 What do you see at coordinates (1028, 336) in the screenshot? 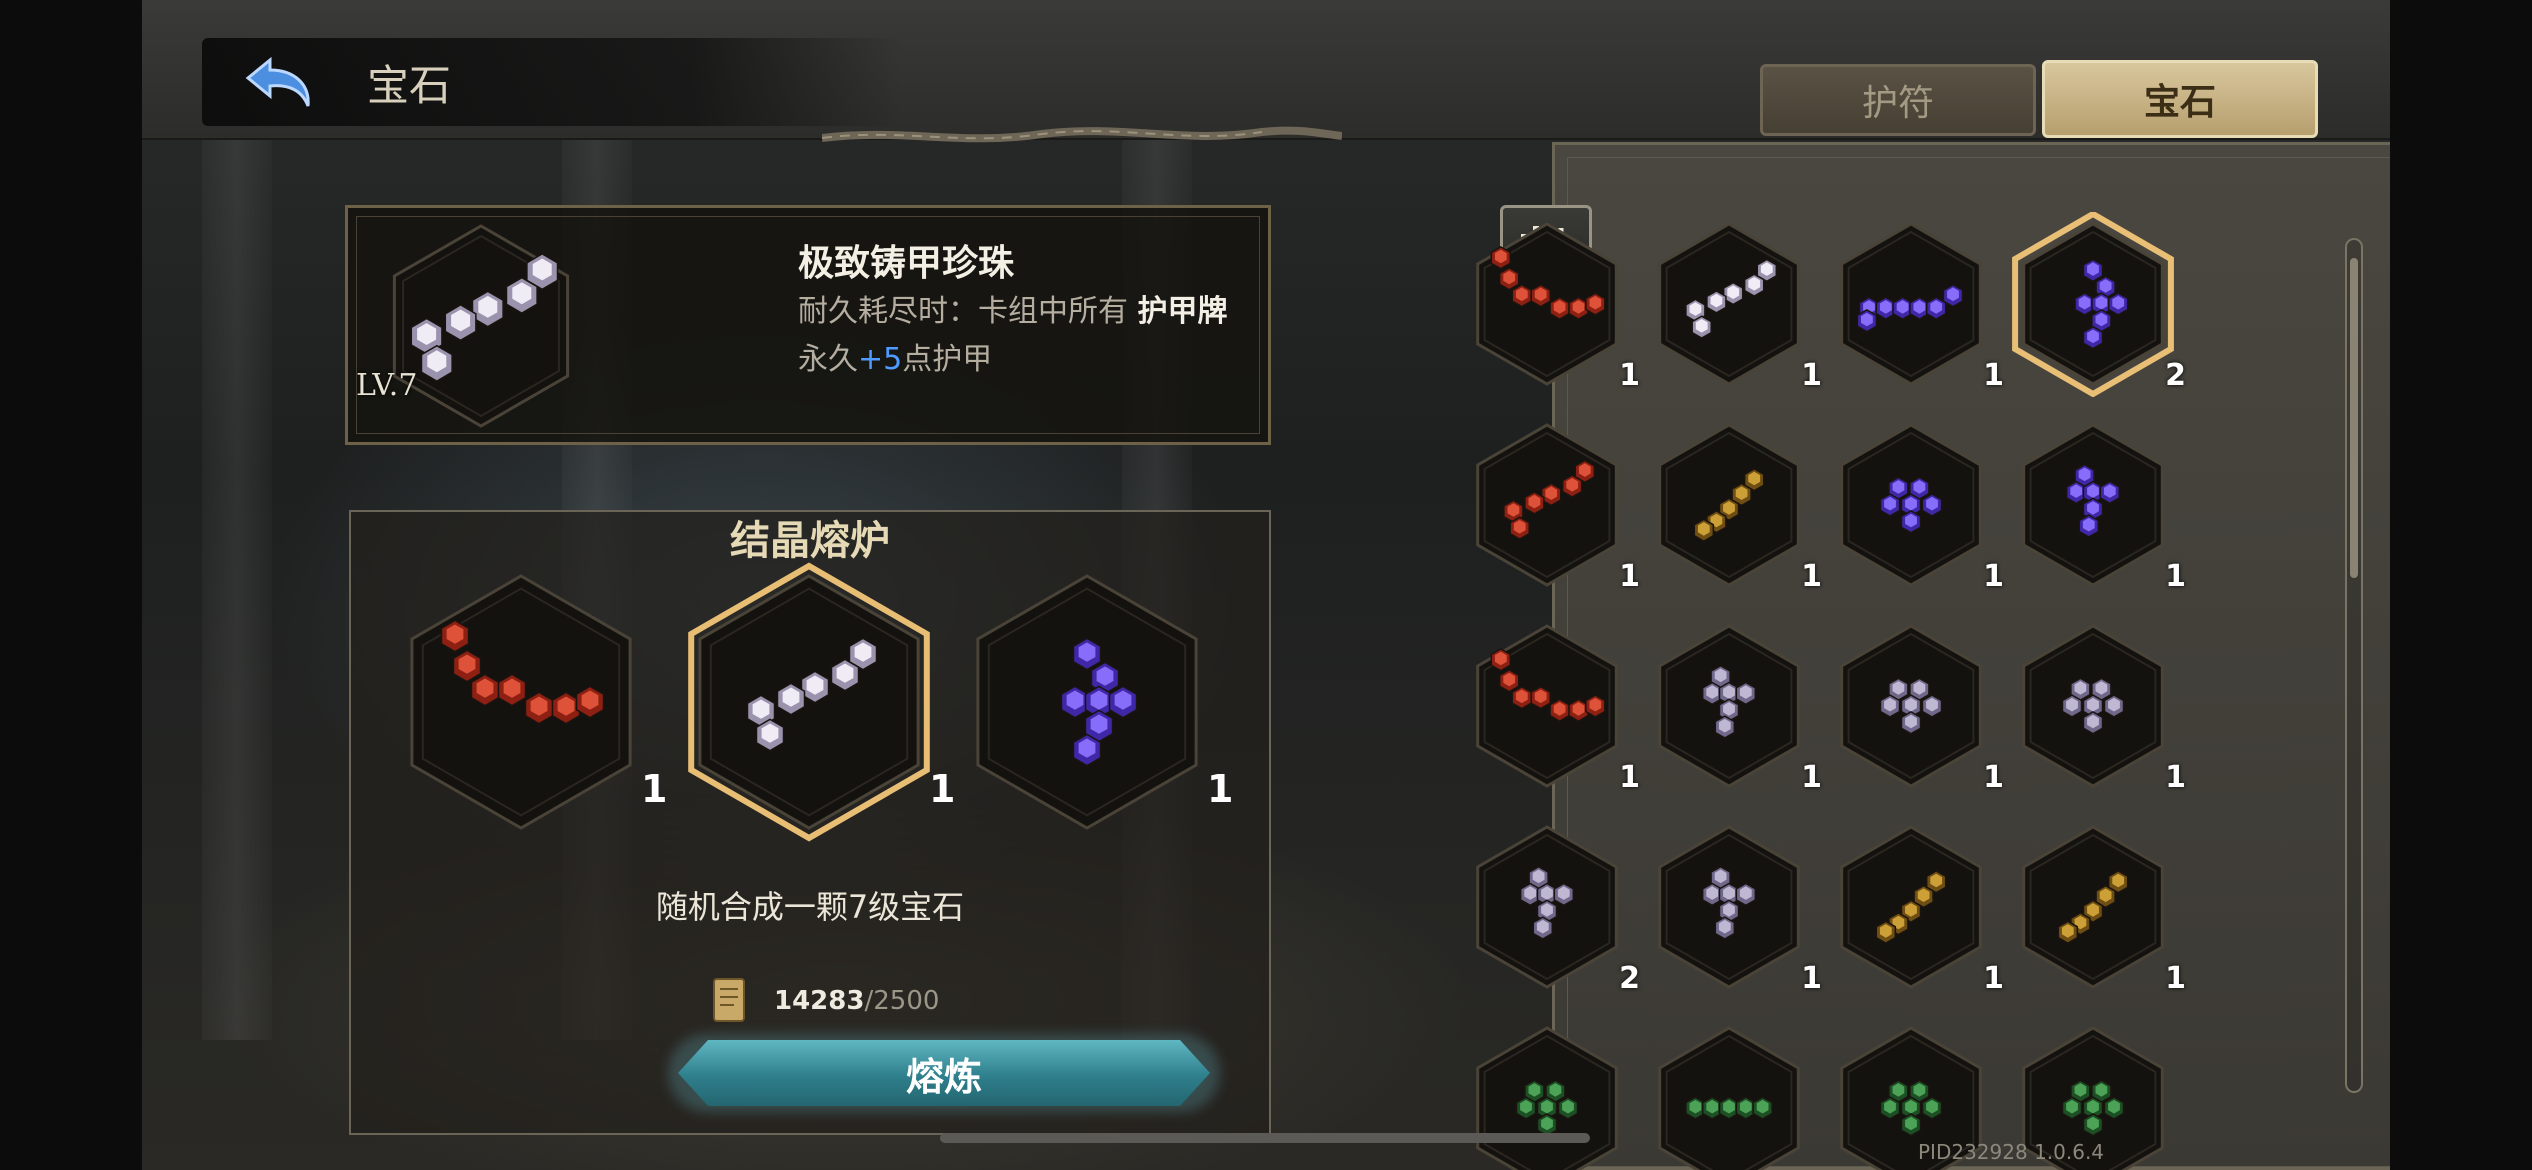
I see `gem-description: 耐久耗尽时：卡组中所有 护甲牌 永久+5点护甲` at bounding box center [1028, 336].